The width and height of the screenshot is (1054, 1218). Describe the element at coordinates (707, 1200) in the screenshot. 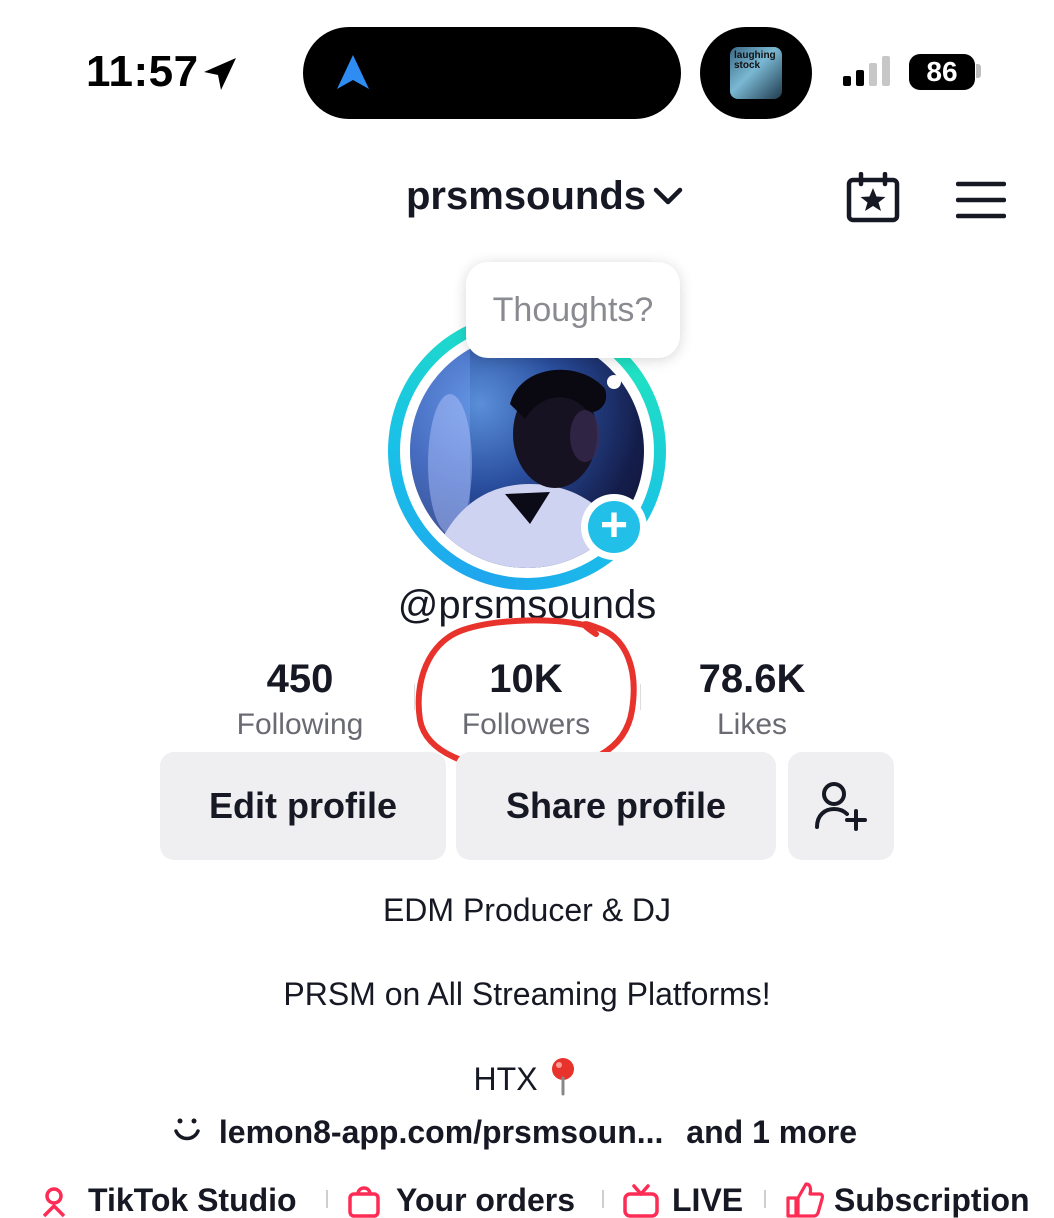

I see `live-link: LIVE` at that location.